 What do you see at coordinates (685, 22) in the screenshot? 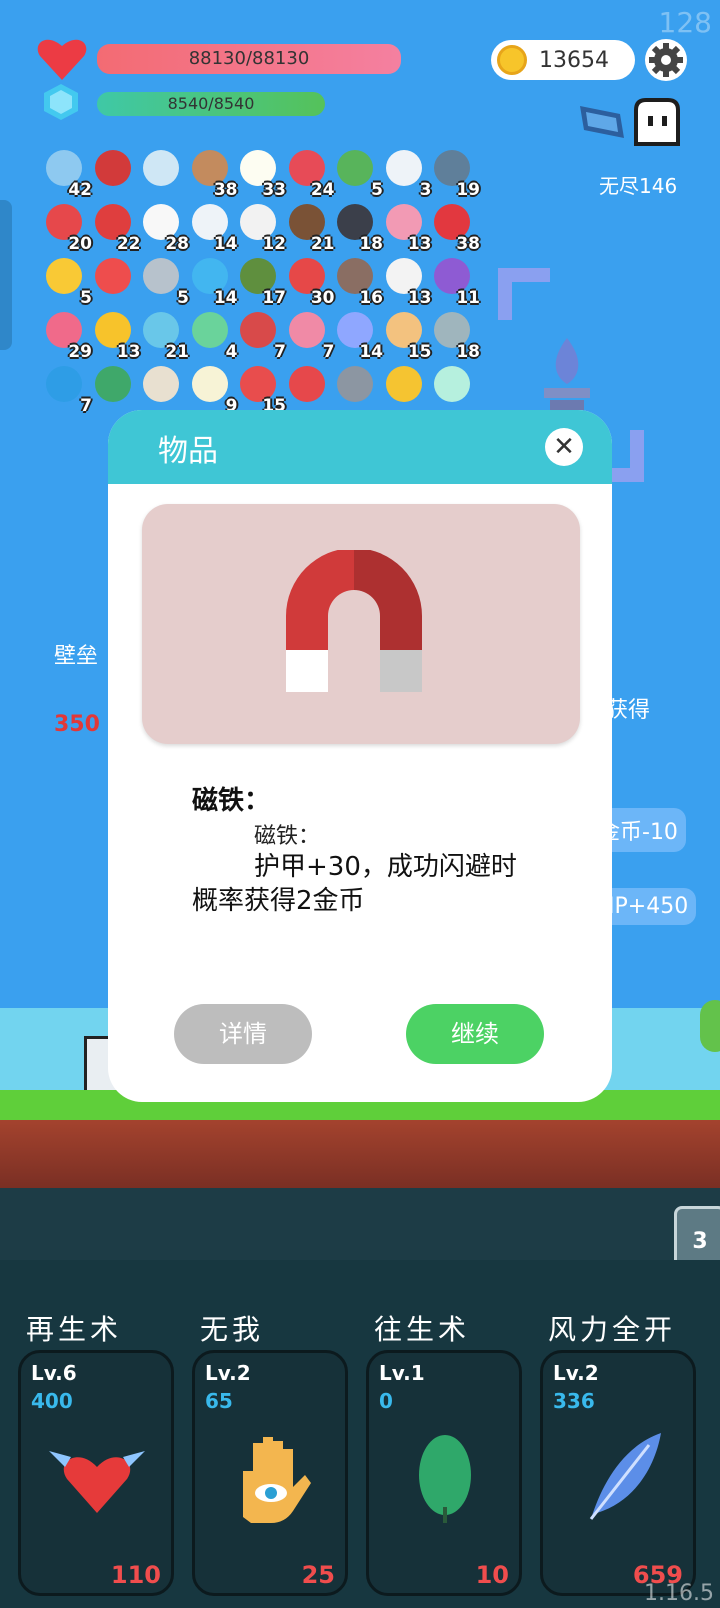
I see `corner-counter: 128` at bounding box center [685, 22].